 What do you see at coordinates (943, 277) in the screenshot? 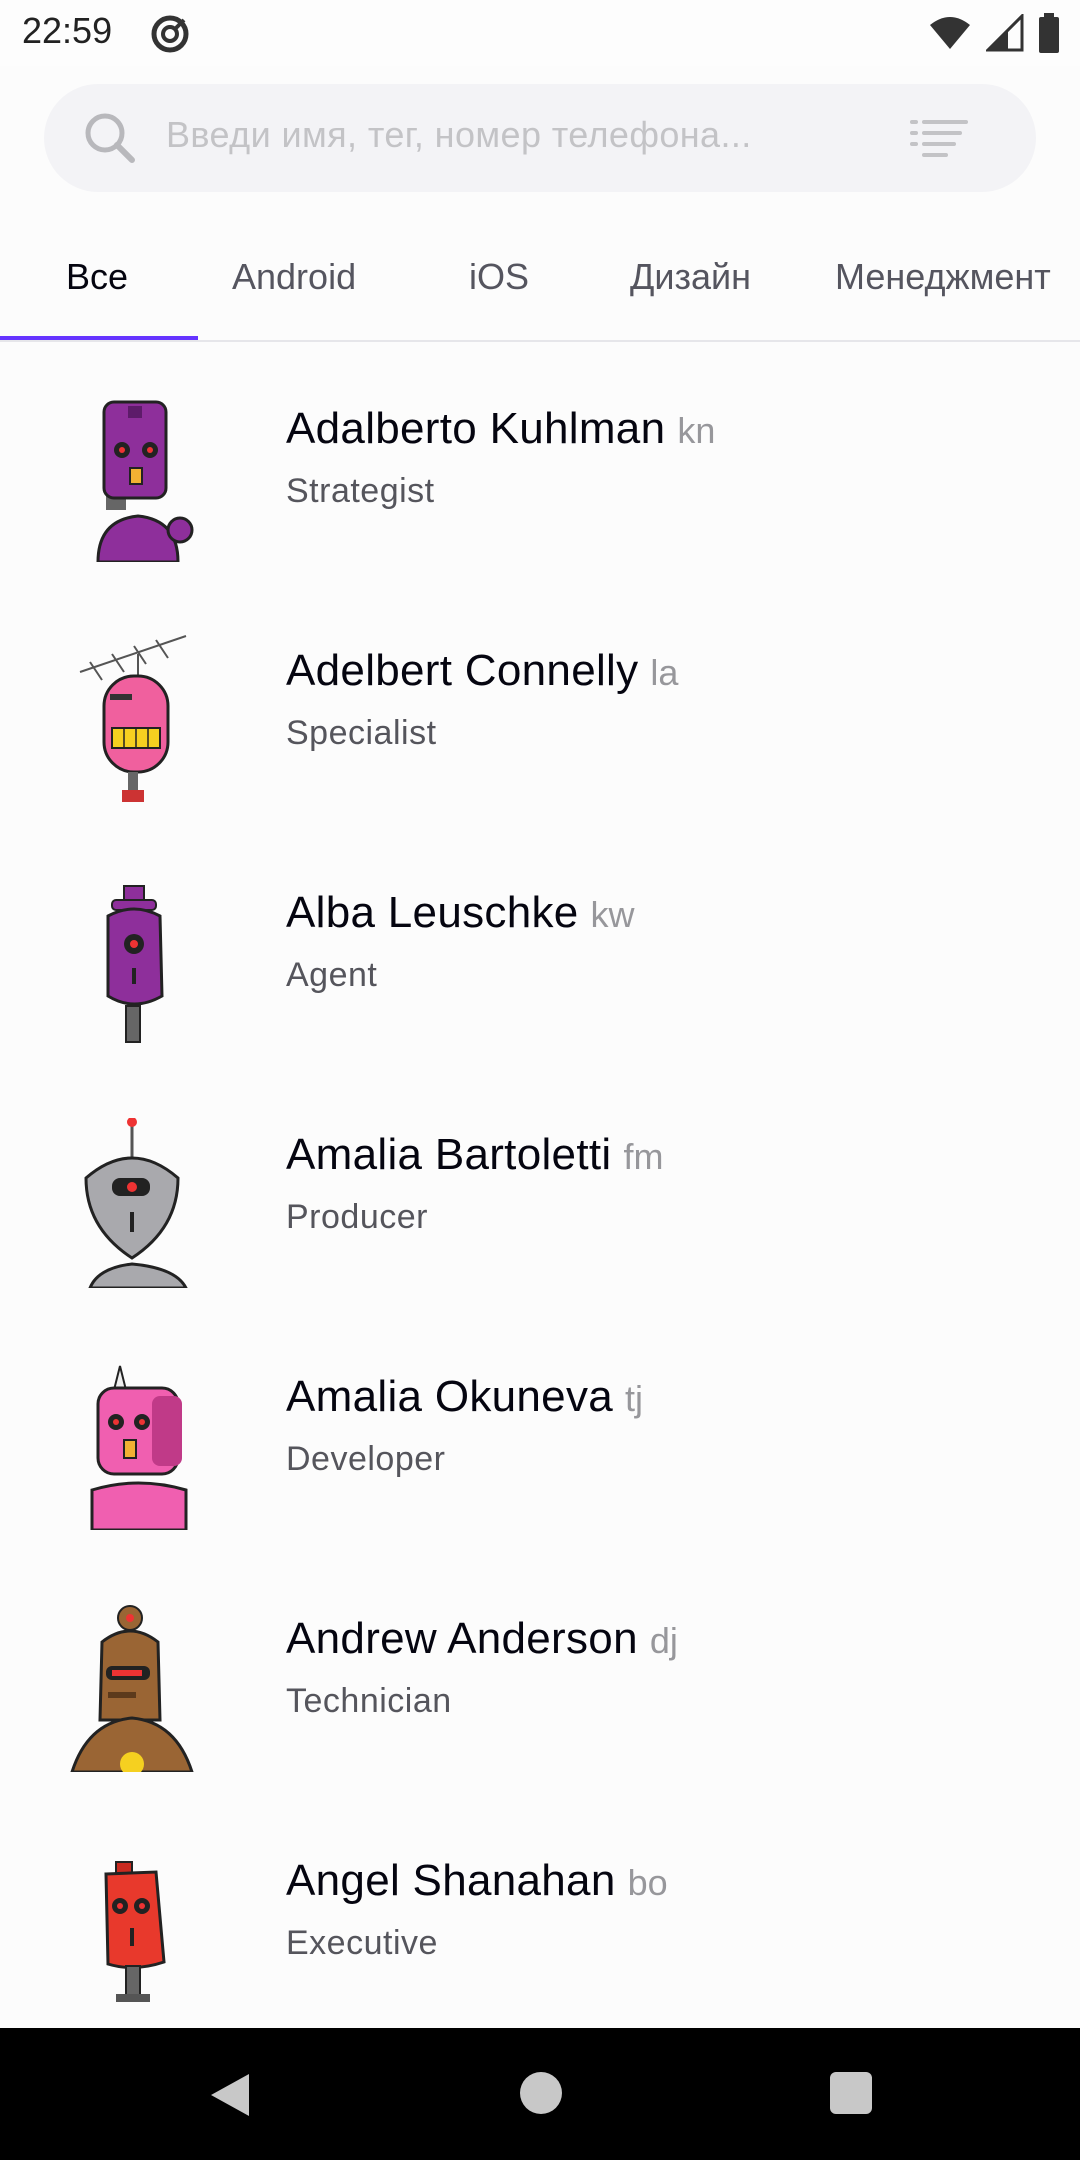
I see `tab-management: Менеджмент` at bounding box center [943, 277].